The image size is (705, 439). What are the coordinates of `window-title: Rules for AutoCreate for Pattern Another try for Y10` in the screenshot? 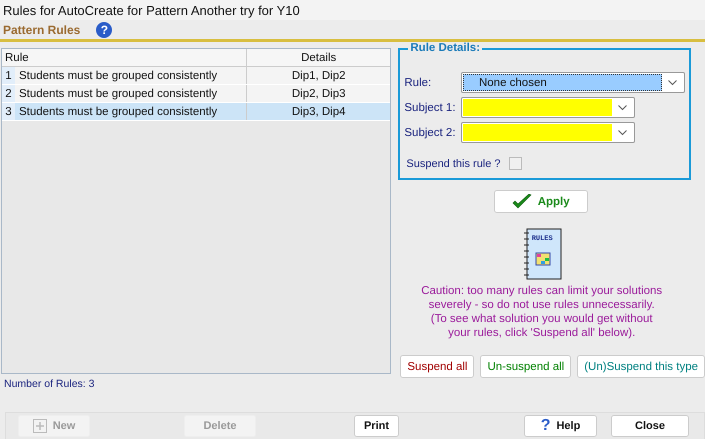 It's located at (151, 10).